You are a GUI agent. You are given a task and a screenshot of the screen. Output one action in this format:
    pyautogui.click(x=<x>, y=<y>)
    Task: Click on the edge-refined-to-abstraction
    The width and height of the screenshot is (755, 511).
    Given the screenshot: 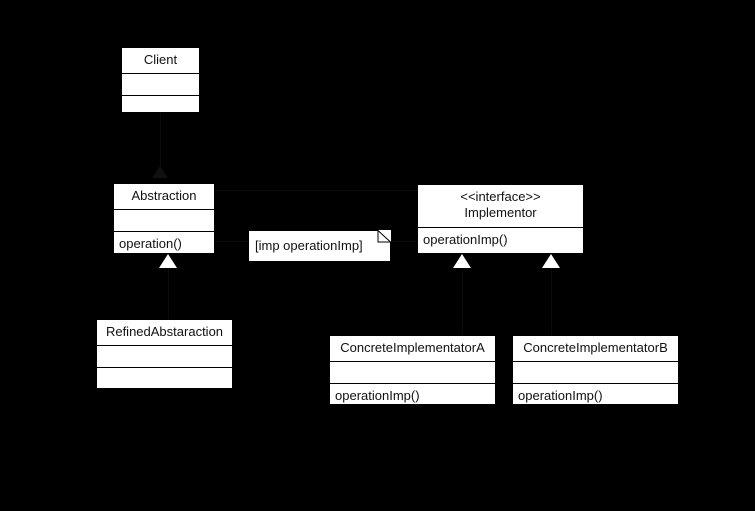 What is the action you would take?
    pyautogui.click(x=168, y=293)
    